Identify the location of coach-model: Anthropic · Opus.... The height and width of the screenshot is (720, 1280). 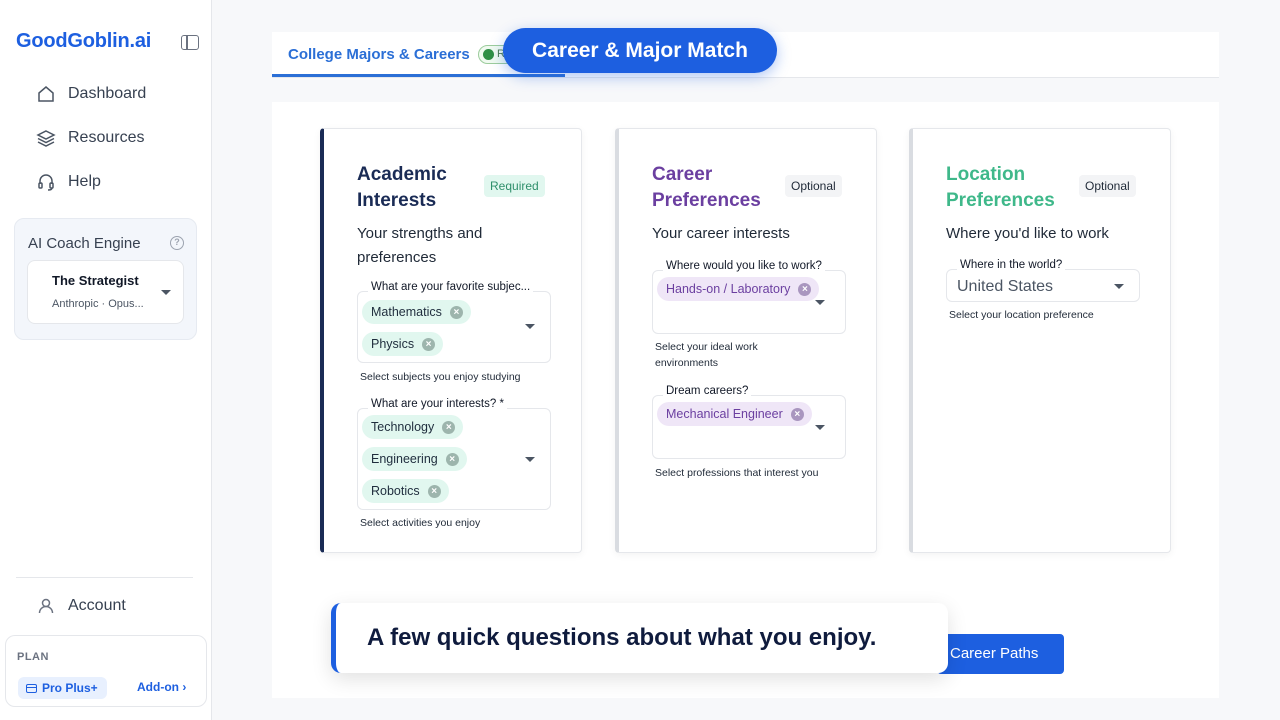
(98, 304).